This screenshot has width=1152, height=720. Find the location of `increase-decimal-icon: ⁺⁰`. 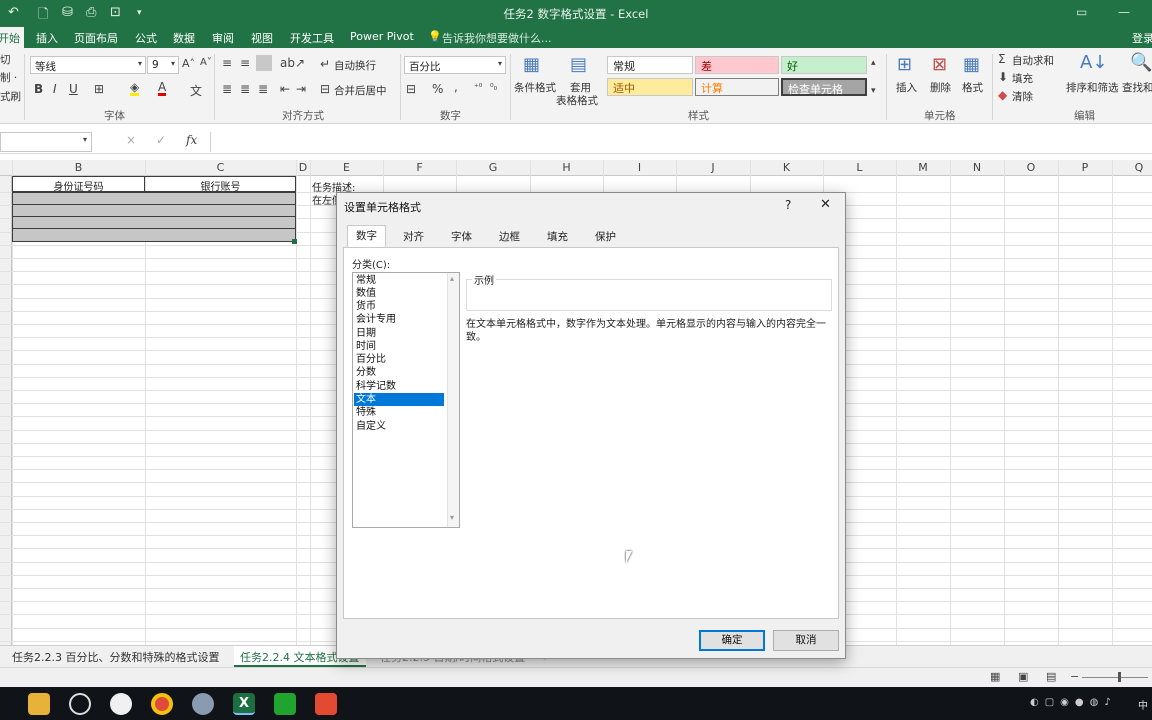

increase-decimal-icon: ⁺⁰ is located at coordinates (478, 88).